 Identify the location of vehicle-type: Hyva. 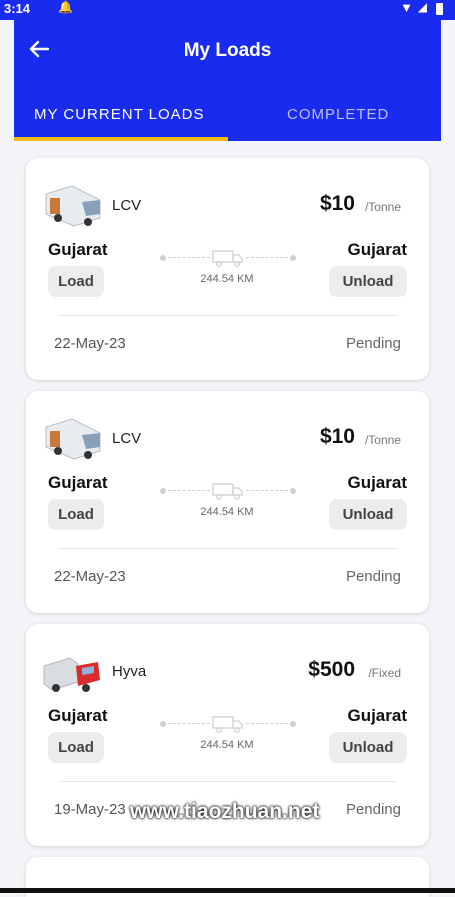
(129, 671).